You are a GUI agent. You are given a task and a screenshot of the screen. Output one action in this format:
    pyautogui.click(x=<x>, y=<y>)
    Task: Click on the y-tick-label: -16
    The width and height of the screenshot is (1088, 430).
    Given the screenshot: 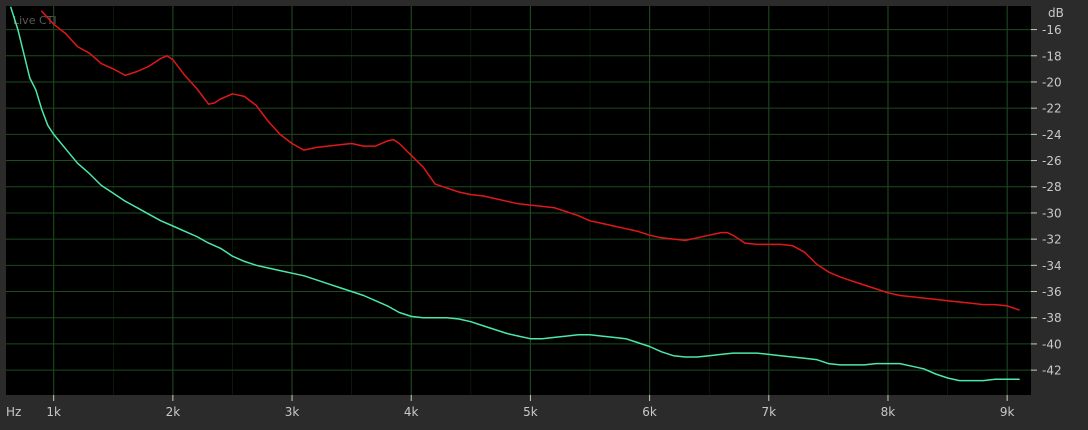 What is the action you would take?
    pyautogui.click(x=1052, y=30)
    